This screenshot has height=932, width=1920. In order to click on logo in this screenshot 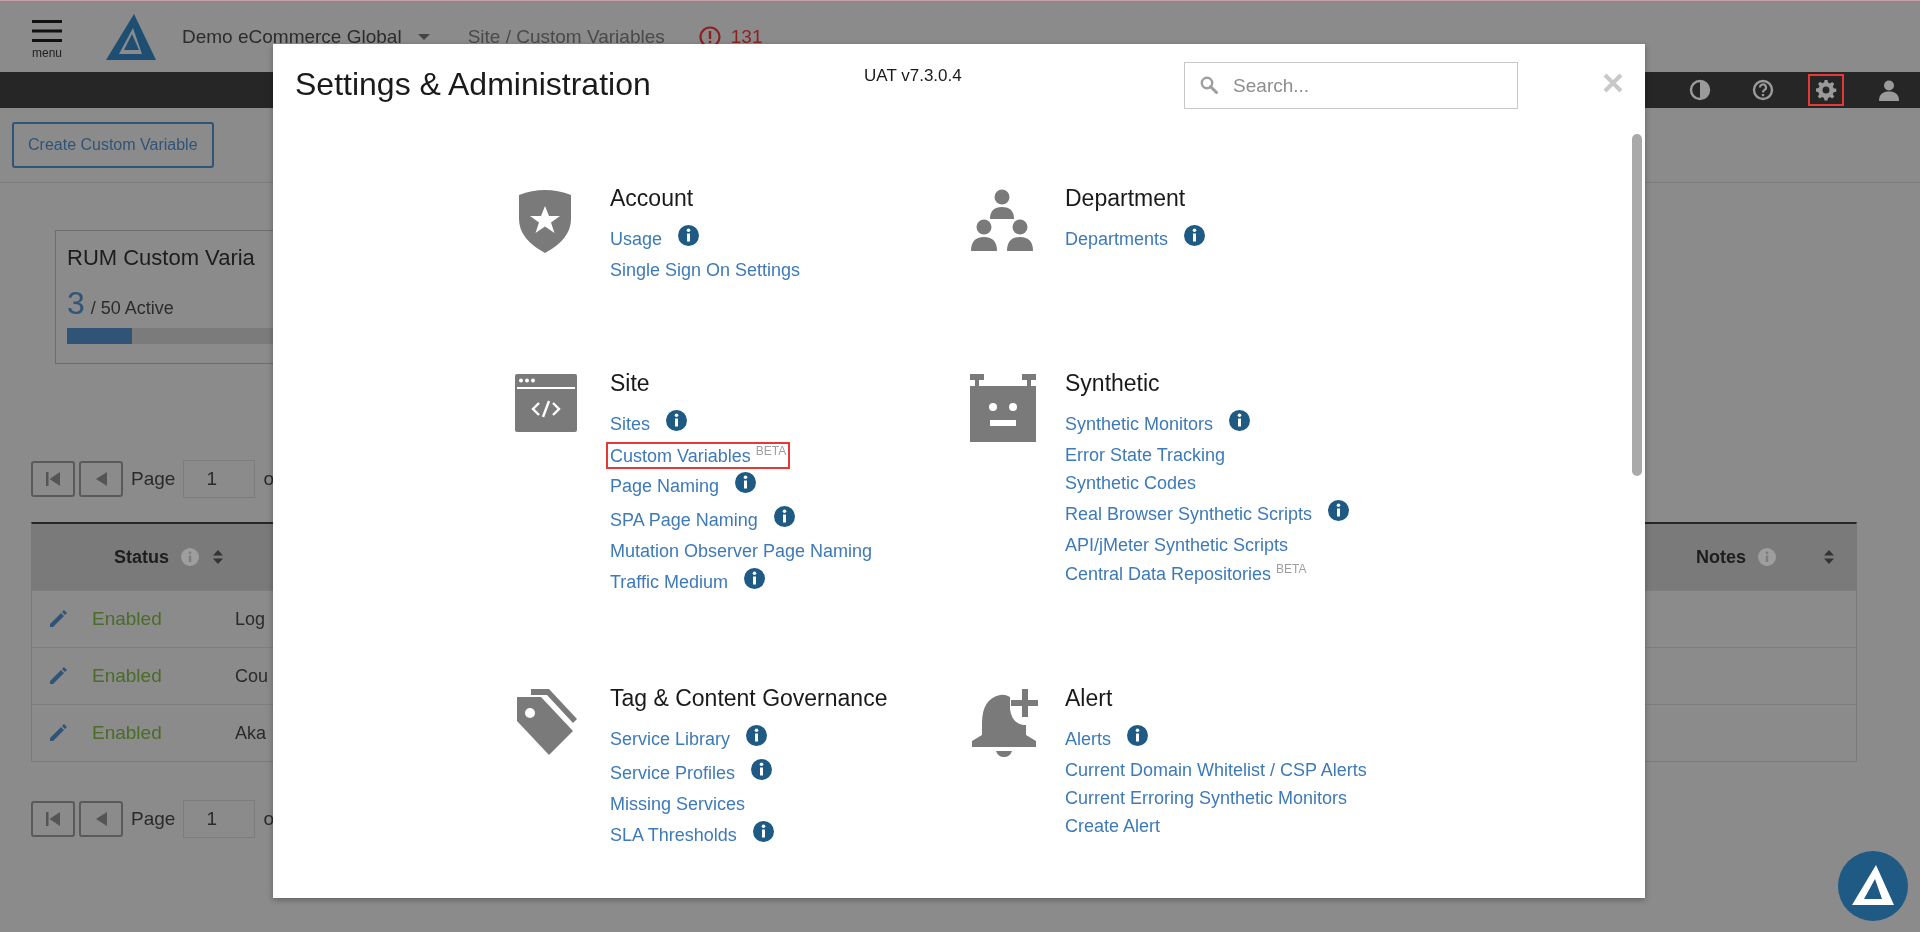, I will do `click(131, 36)`.